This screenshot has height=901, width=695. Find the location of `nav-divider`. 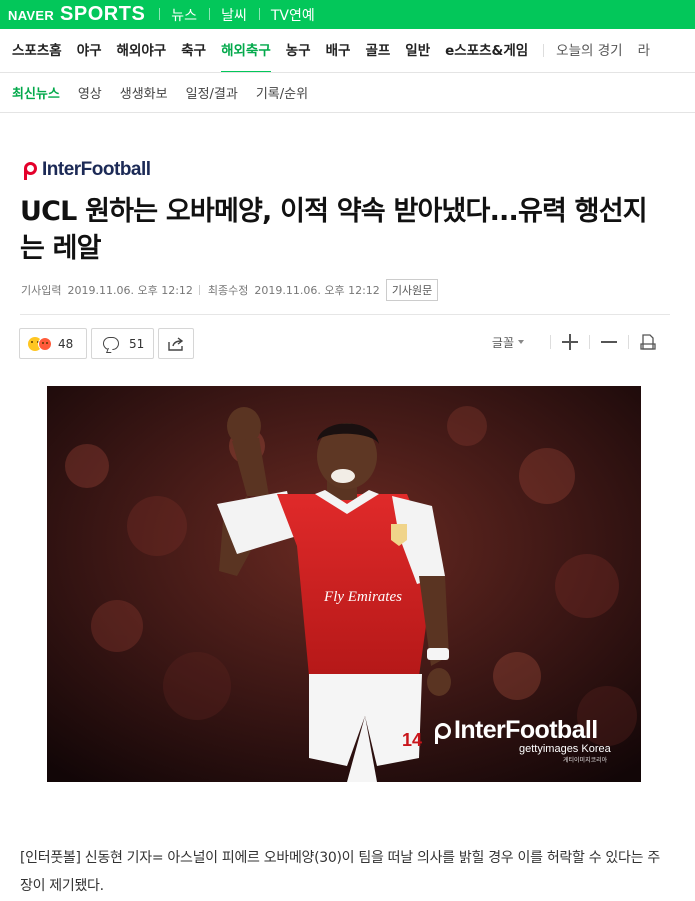

nav-divider is located at coordinates (544, 50).